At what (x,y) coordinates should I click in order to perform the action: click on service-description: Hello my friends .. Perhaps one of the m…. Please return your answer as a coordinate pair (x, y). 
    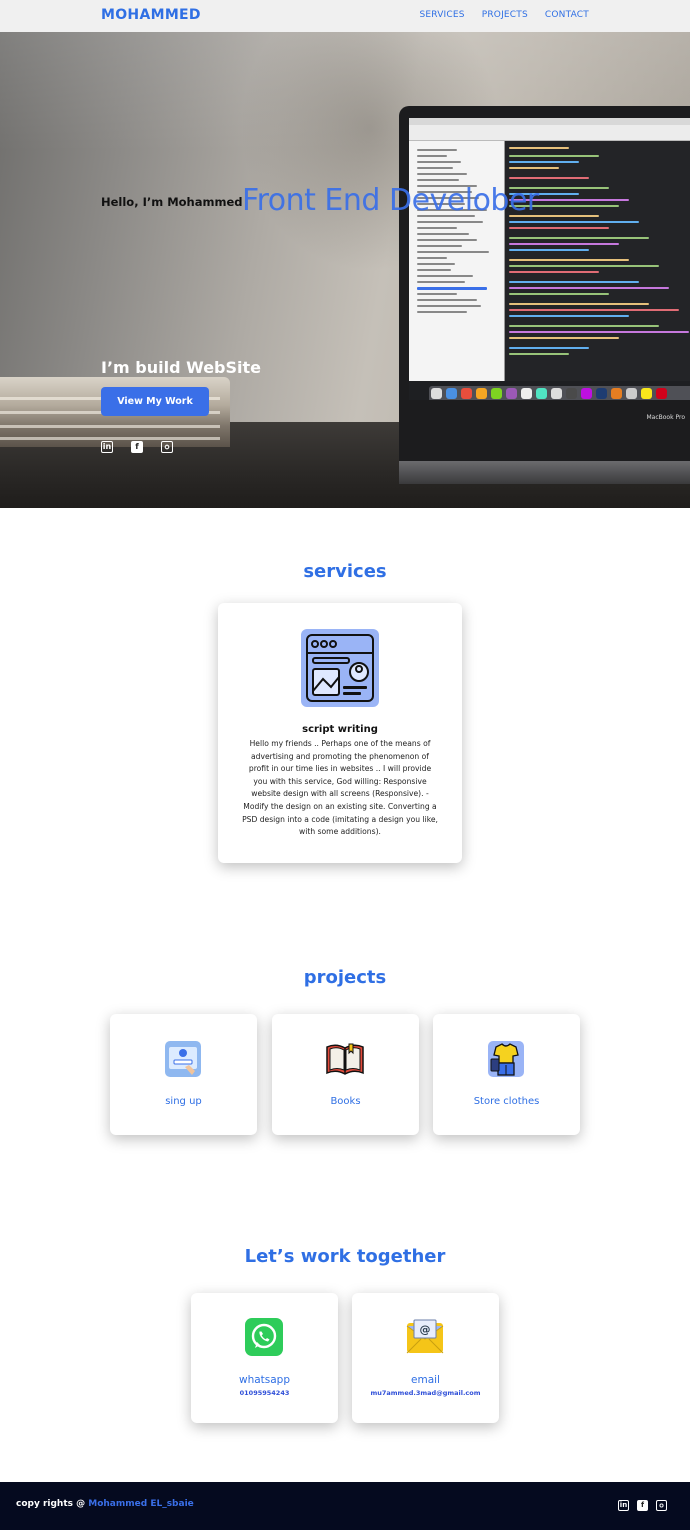
    Looking at the image, I should click on (340, 788).